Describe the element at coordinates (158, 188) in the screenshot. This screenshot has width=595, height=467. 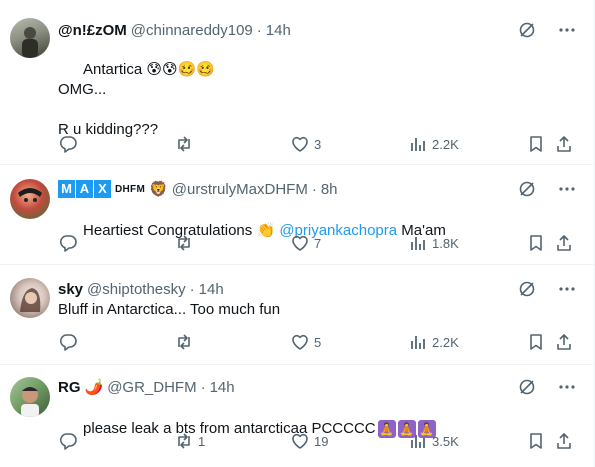
I see `lion-emoji: 🦁` at that location.